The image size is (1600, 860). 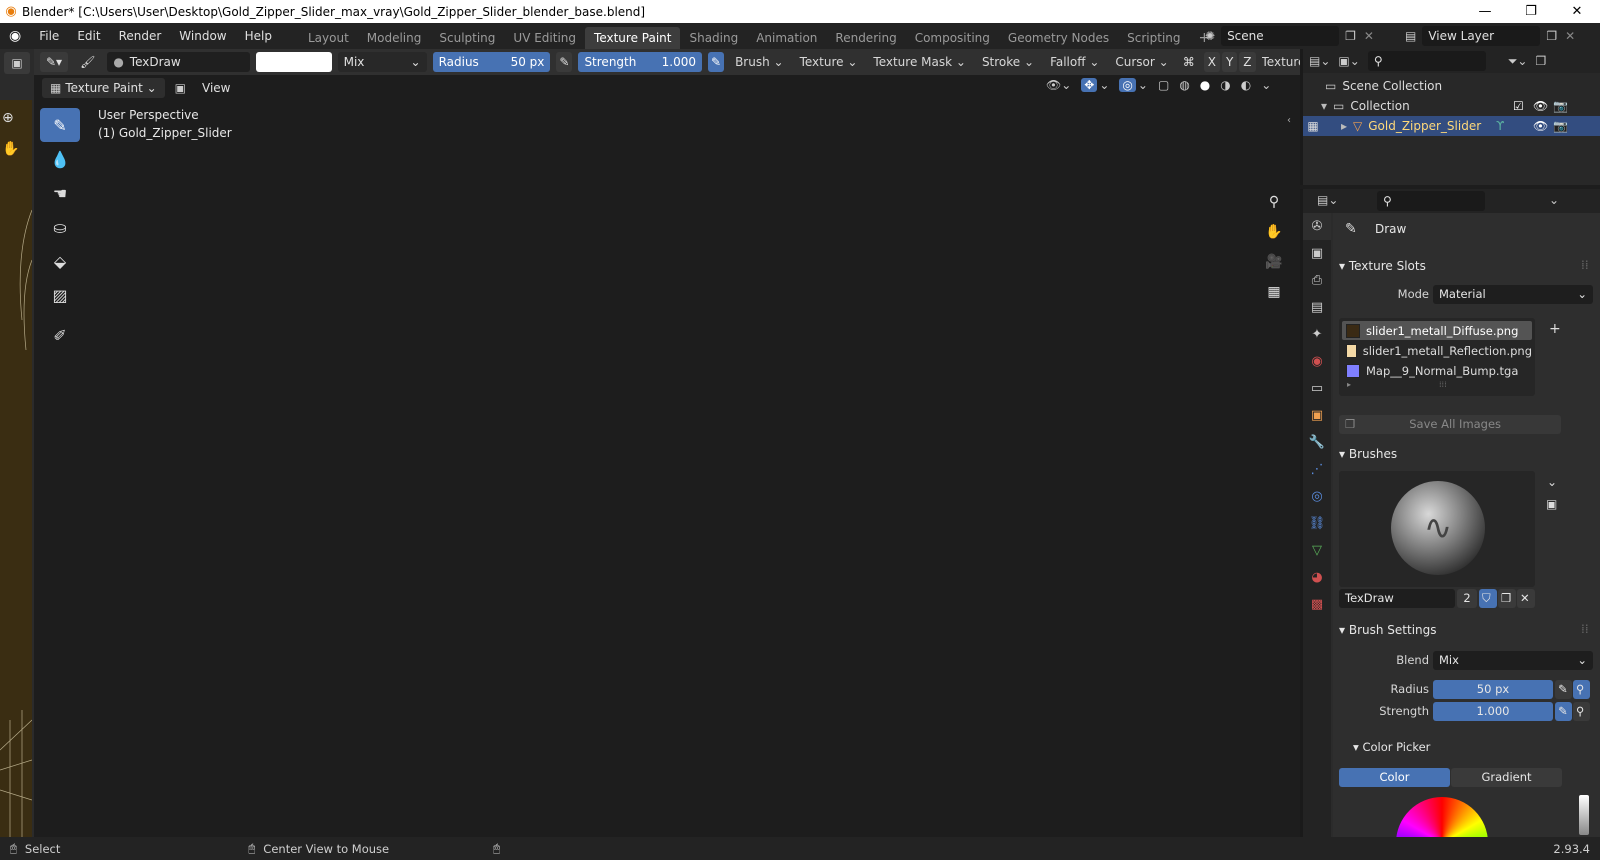 I want to click on strength-pressure-toggle-icon: ✎, so click(x=1563, y=711).